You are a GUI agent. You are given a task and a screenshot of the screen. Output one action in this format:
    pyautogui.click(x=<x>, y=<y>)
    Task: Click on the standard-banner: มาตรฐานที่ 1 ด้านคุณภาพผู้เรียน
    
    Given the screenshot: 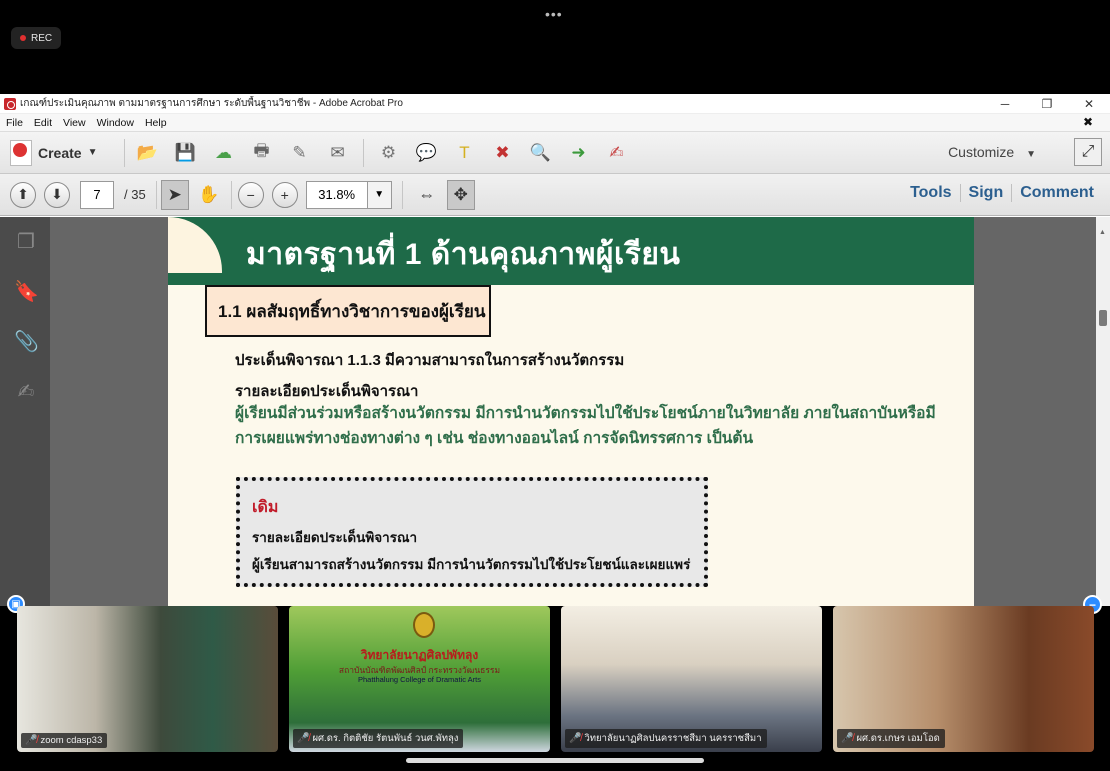 What is the action you would take?
    pyautogui.click(x=571, y=251)
    